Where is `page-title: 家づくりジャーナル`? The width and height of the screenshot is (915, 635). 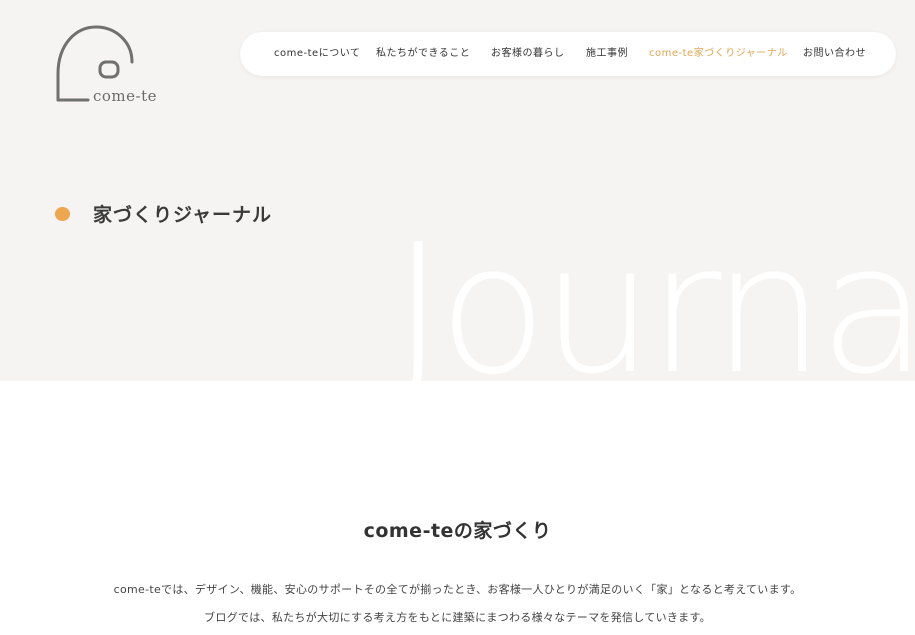 page-title: 家づくりジャーナル is located at coordinates (183, 215).